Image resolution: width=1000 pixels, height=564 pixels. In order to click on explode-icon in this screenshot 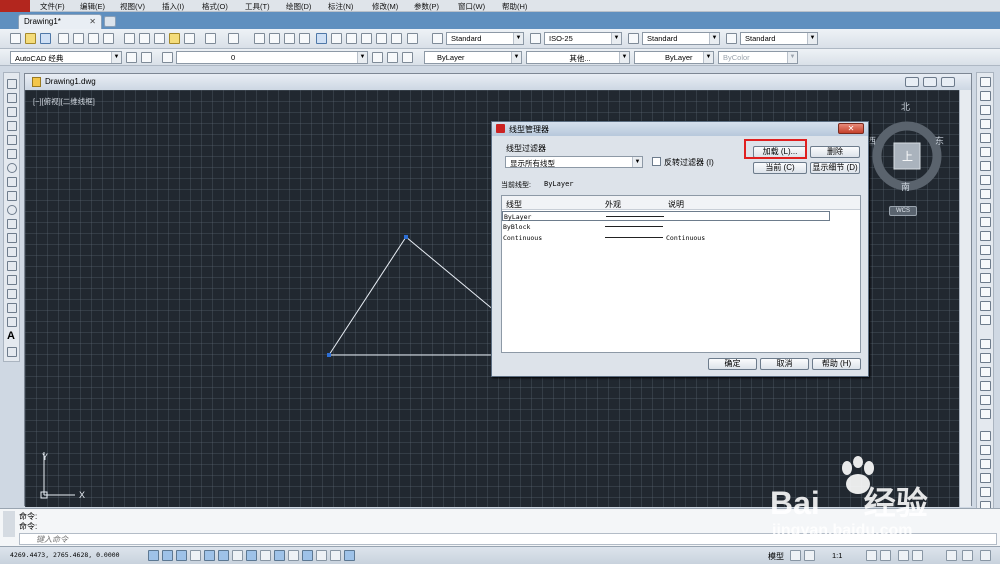, I will do `click(985, 320)`.